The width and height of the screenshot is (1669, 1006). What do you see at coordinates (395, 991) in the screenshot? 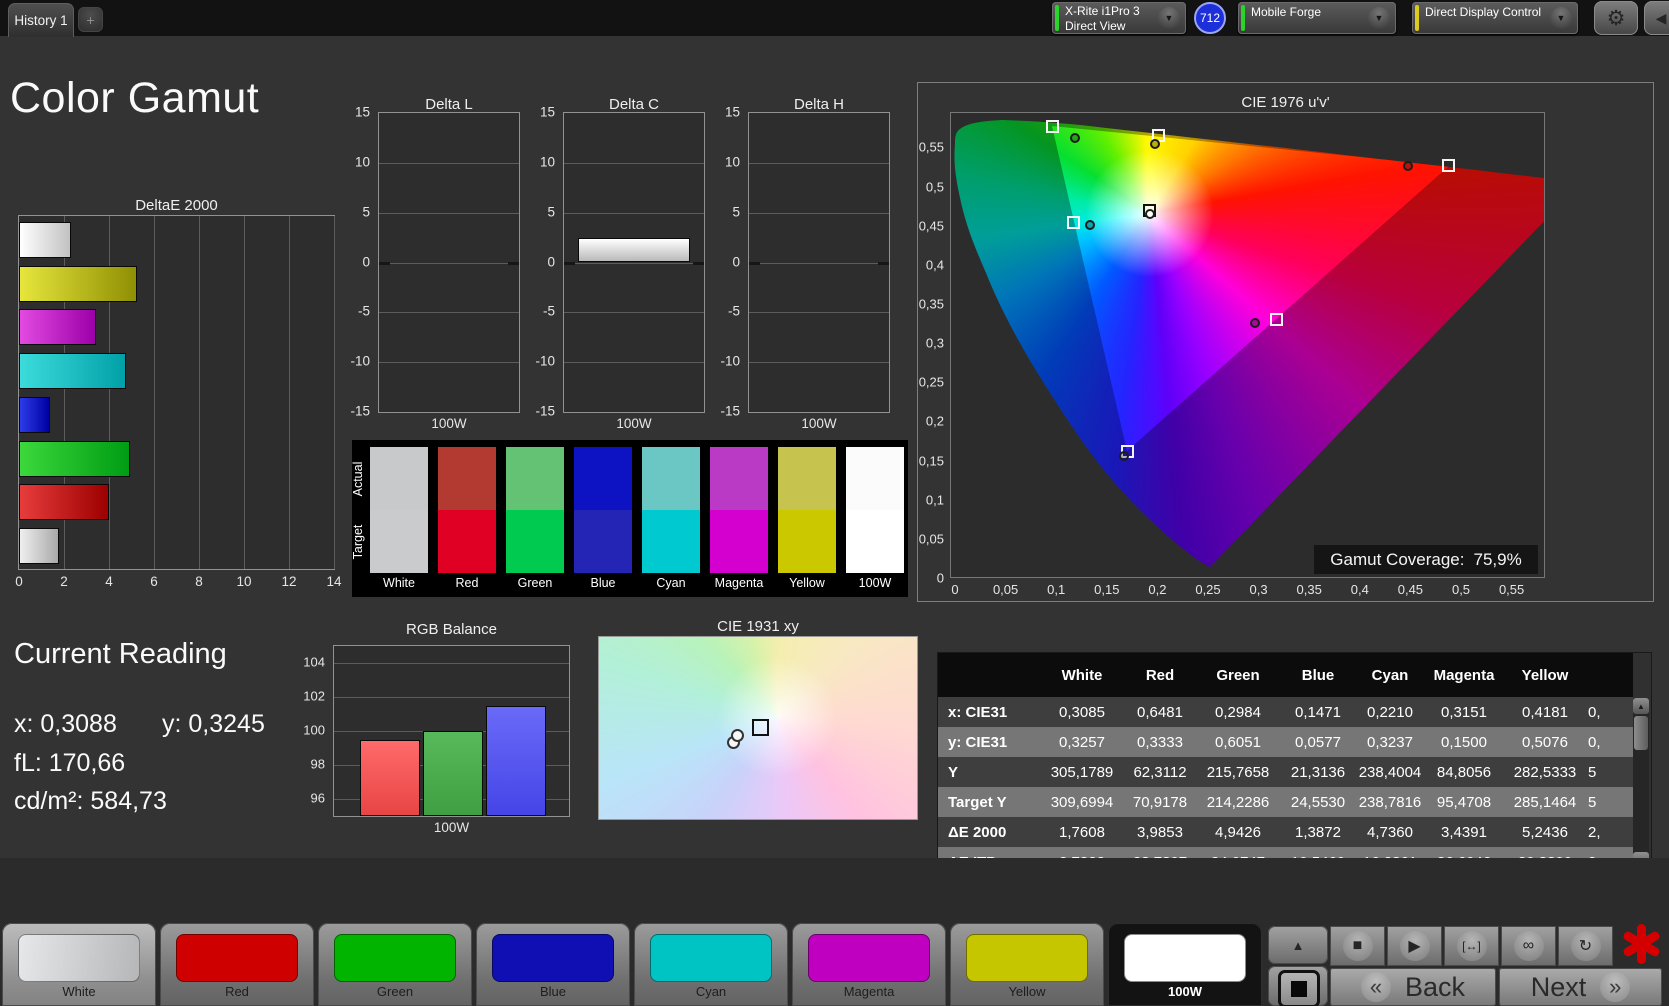
I see `pattern-button-label: Green` at bounding box center [395, 991].